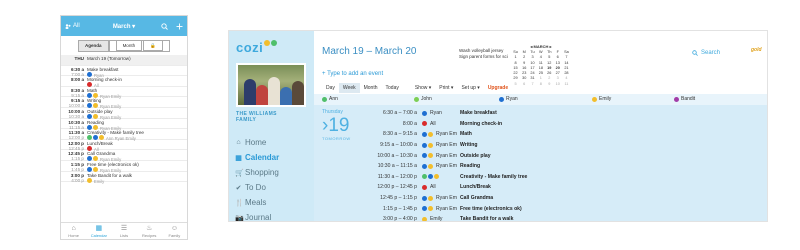  What do you see at coordinates (76, 134) in the screenshot?
I see `agenda-time: 11:30 a 12:00 p` at bounding box center [76, 134].